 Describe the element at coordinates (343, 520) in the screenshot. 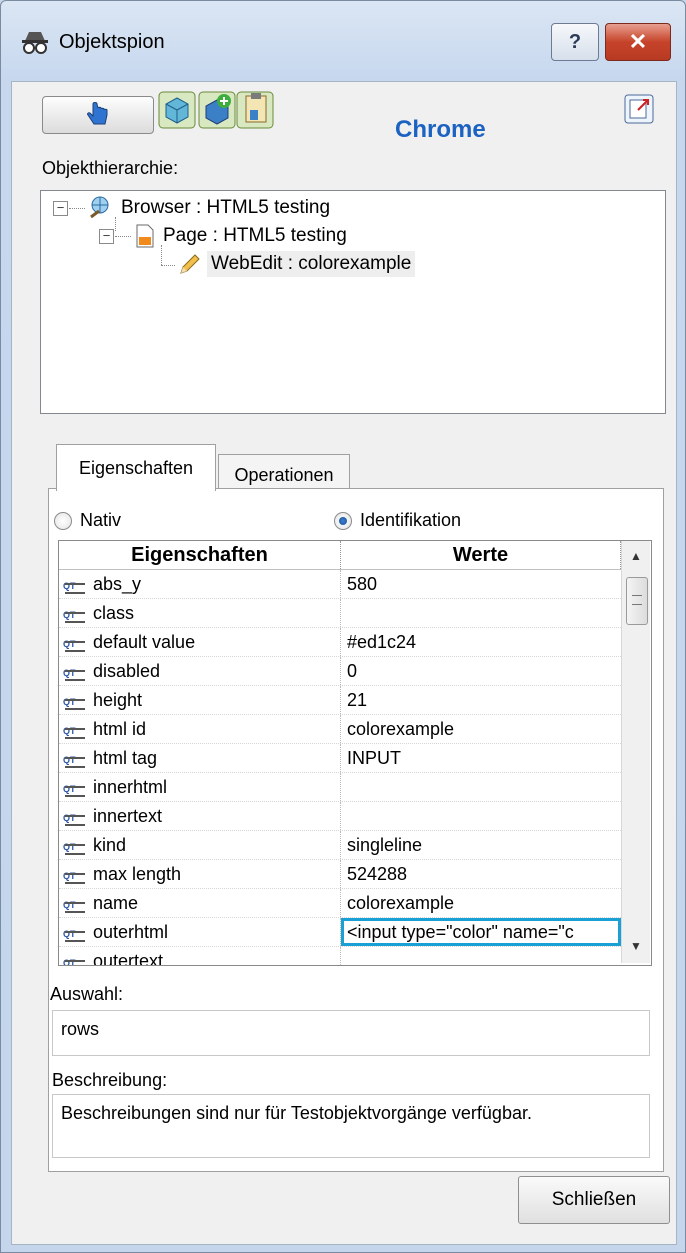

I see `radio-identification` at that location.